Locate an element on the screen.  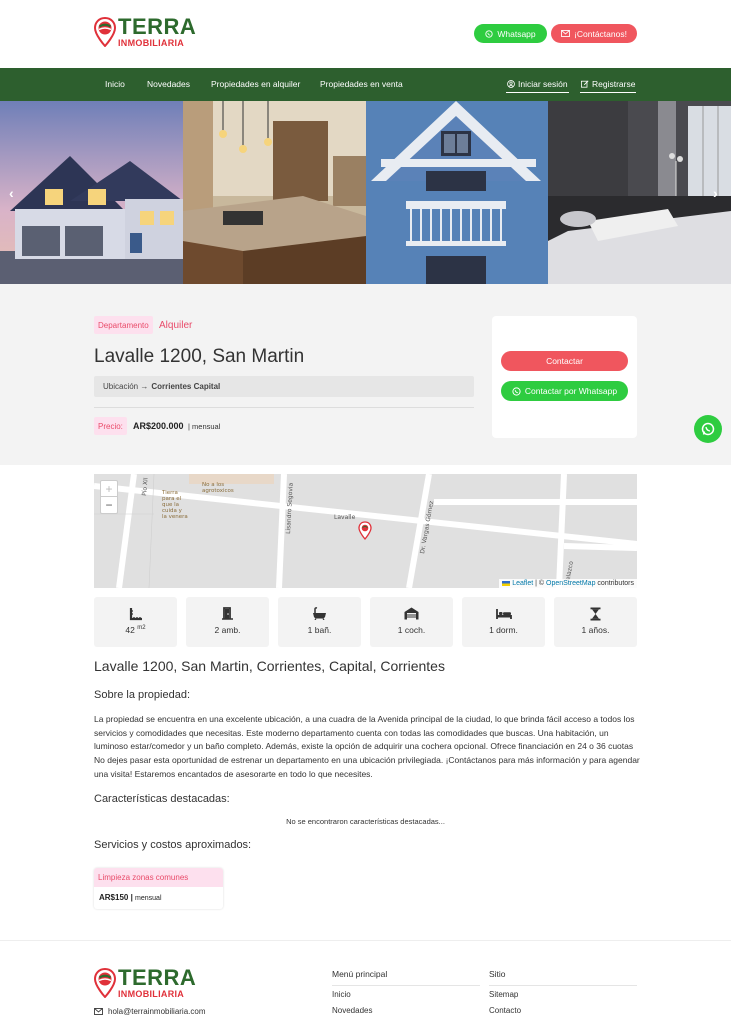
floating-whatsapp-button is located at coordinates (708, 429).